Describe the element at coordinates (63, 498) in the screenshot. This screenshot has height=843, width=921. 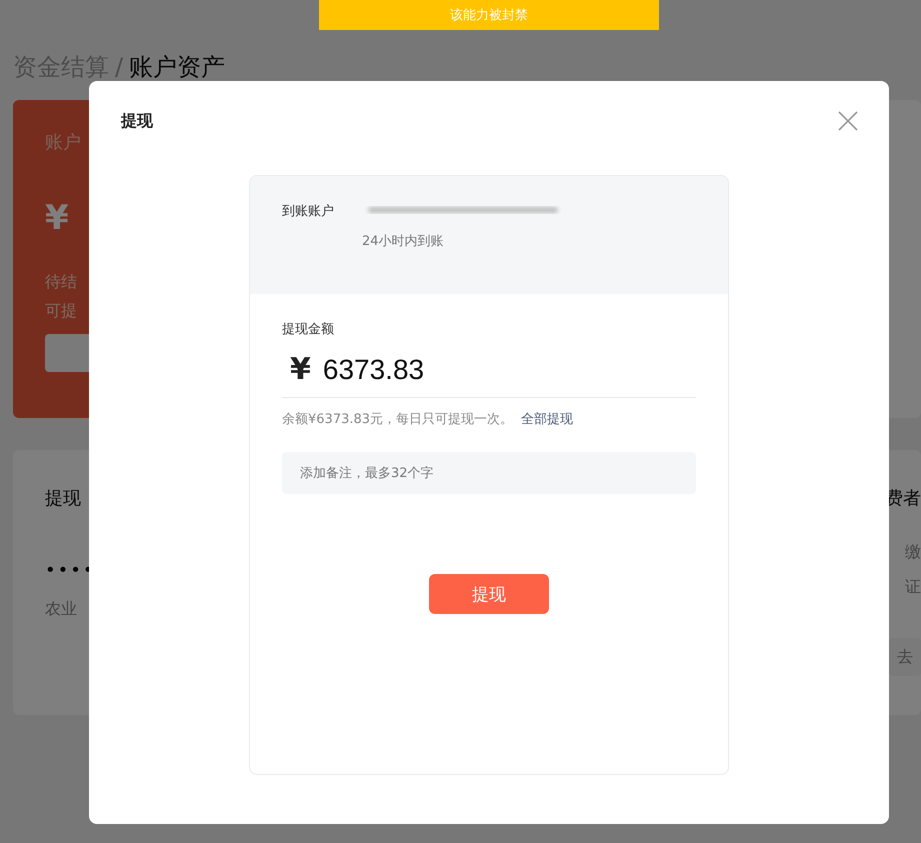
I see `card-title: 提现` at that location.